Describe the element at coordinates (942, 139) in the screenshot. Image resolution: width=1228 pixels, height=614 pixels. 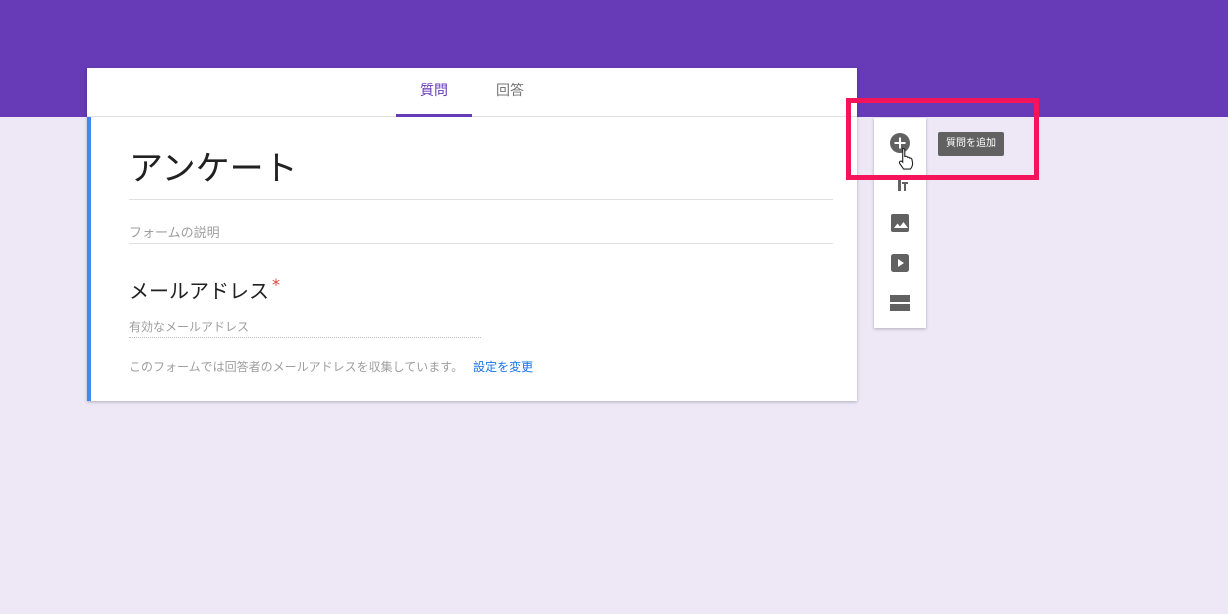
I see `highlight-box` at that location.